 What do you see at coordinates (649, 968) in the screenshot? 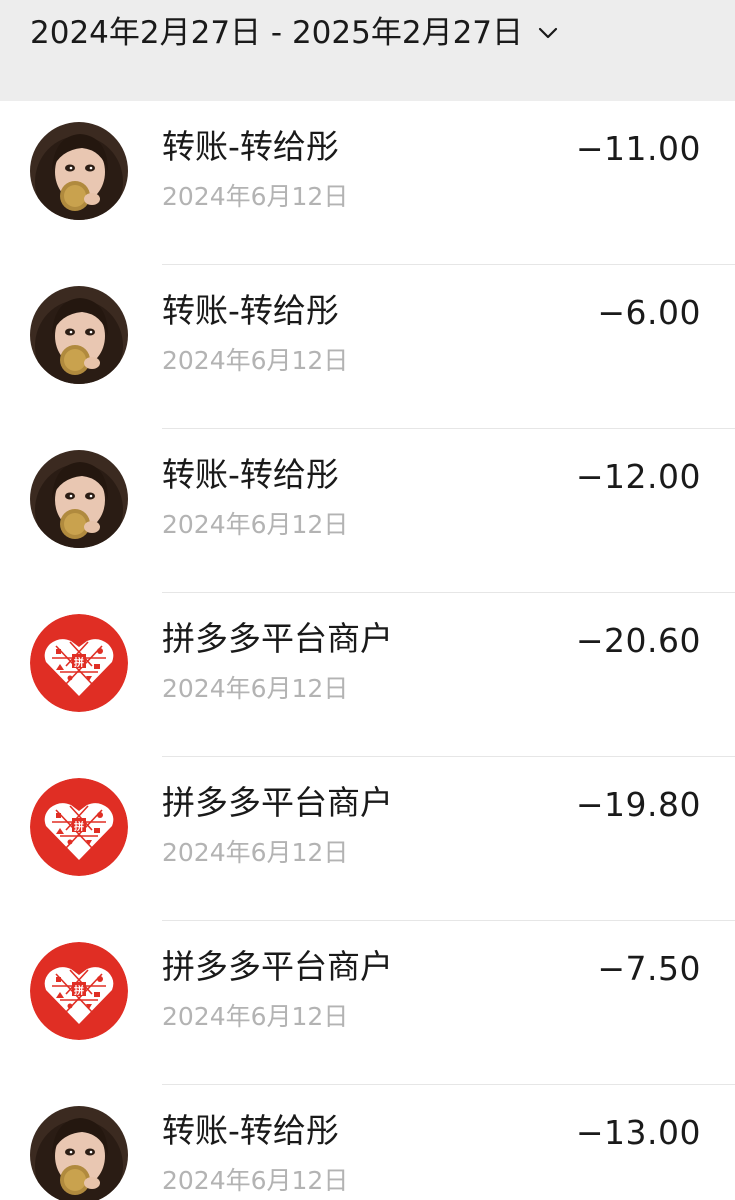
I see `transaction-amount: −7.50` at bounding box center [649, 968].